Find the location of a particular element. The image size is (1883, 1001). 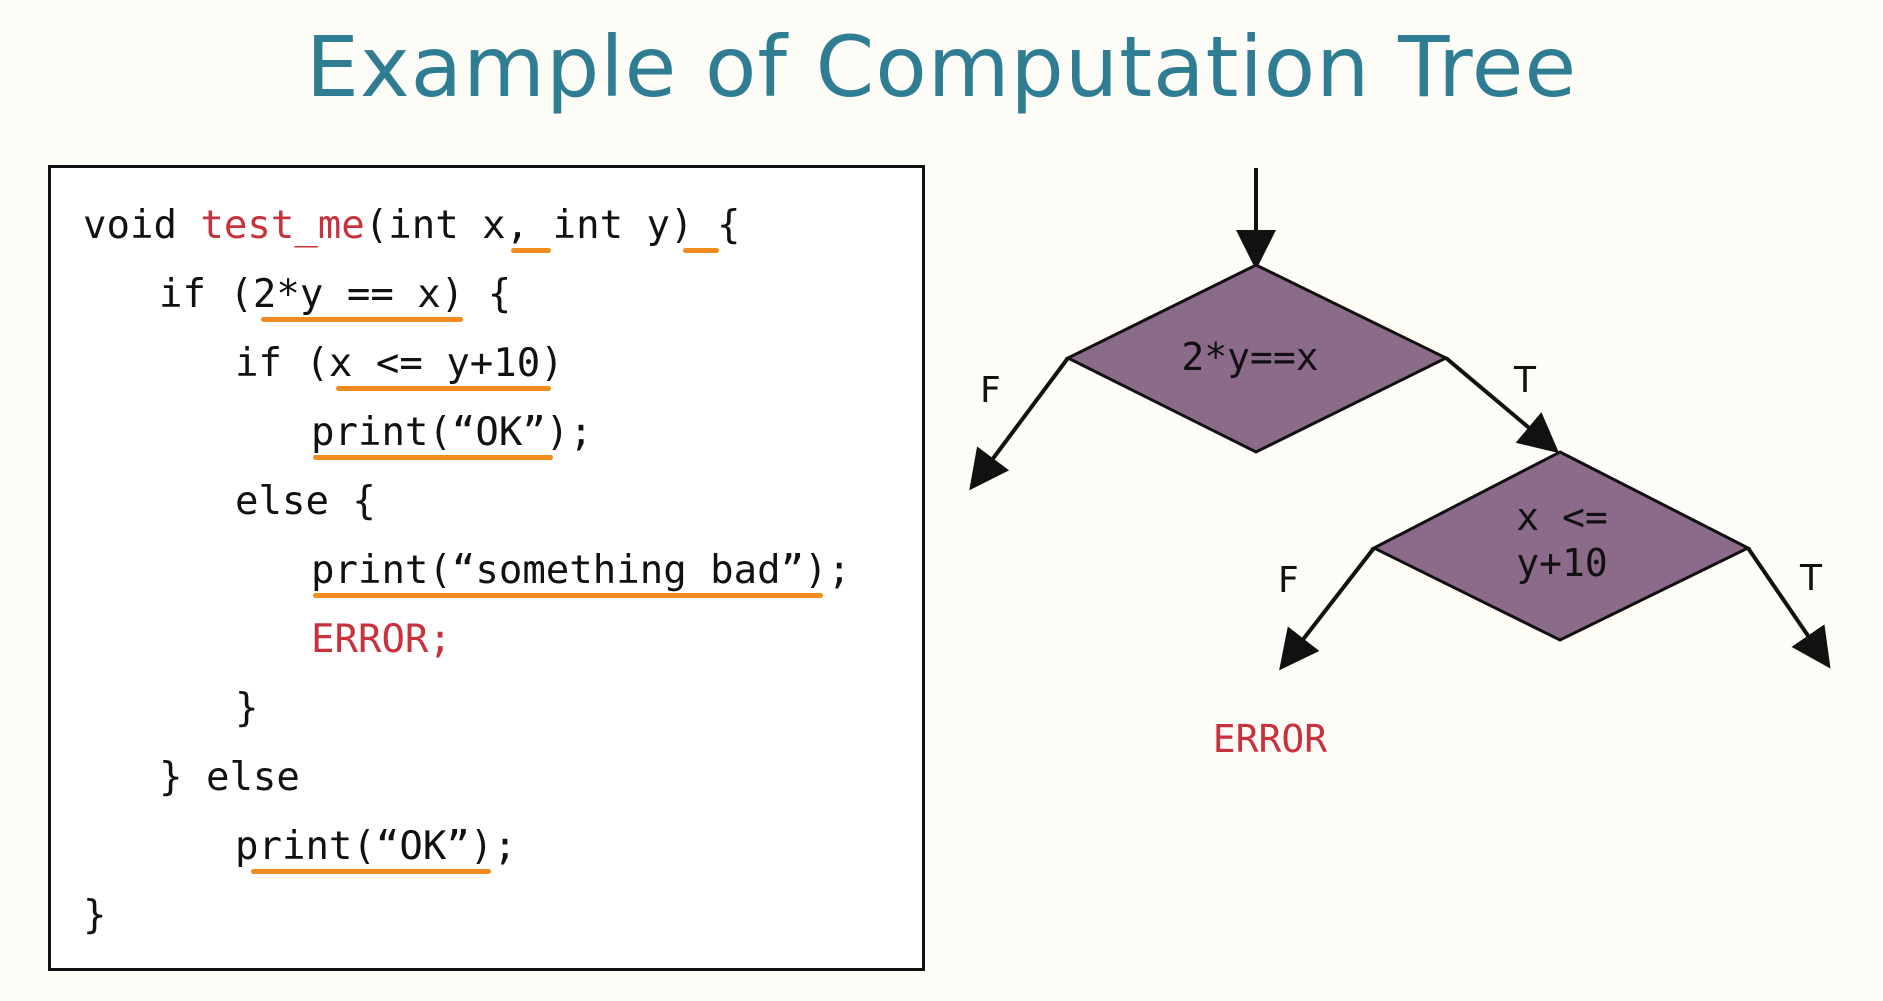

decision-node-1-label: 2*y==x is located at coordinates (1249, 357).